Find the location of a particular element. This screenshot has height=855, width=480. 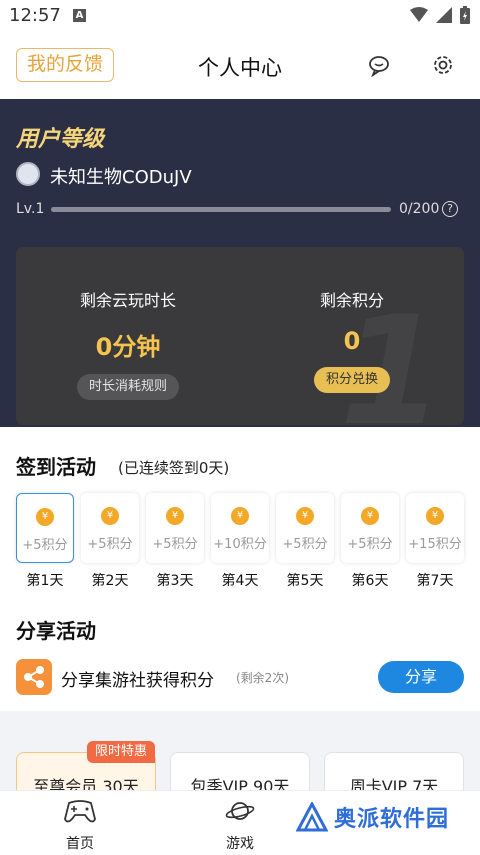

status-bar: 12:57 A is located at coordinates (240, 16).